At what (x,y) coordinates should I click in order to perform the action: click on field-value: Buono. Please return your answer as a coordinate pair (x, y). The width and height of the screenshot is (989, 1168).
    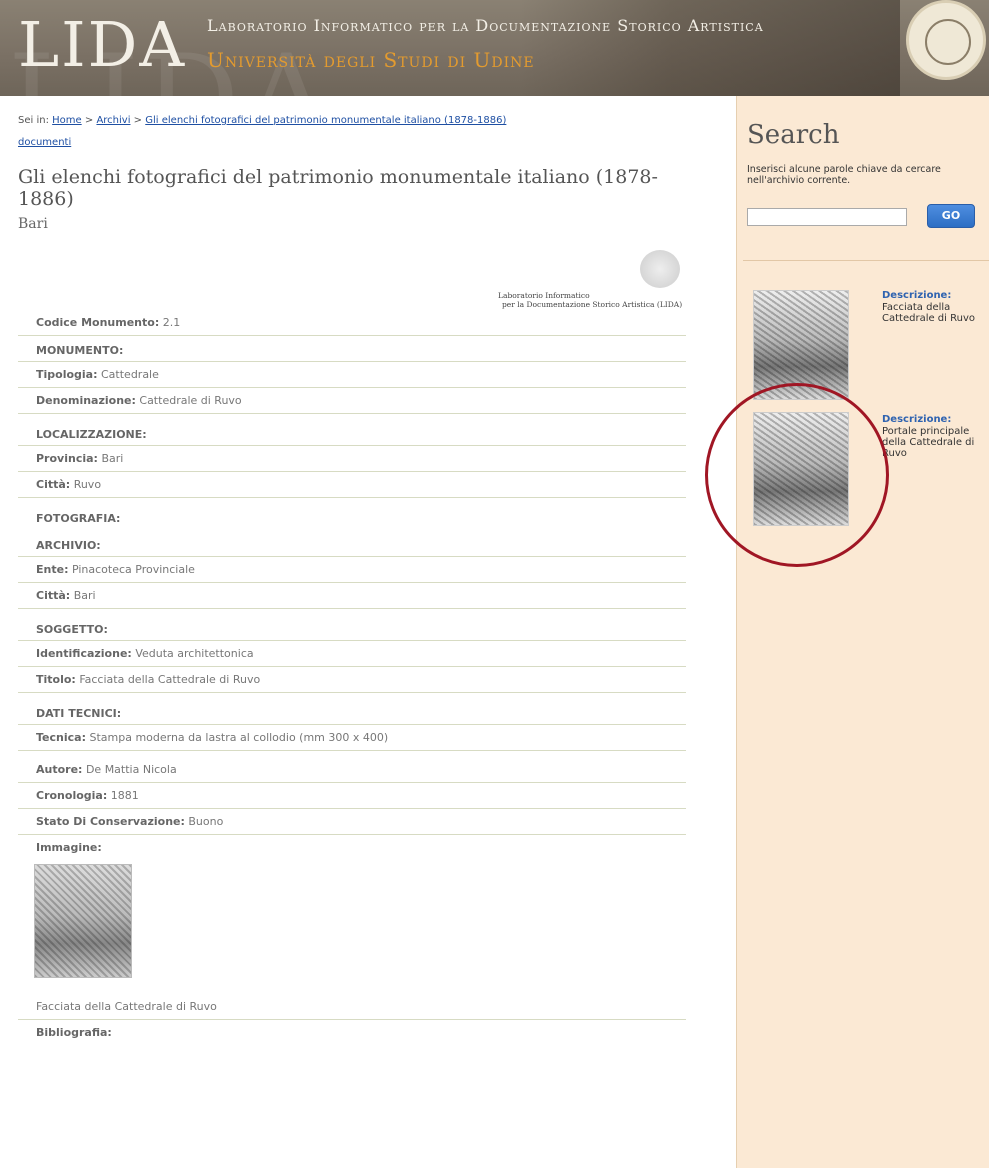
    Looking at the image, I should click on (206, 821).